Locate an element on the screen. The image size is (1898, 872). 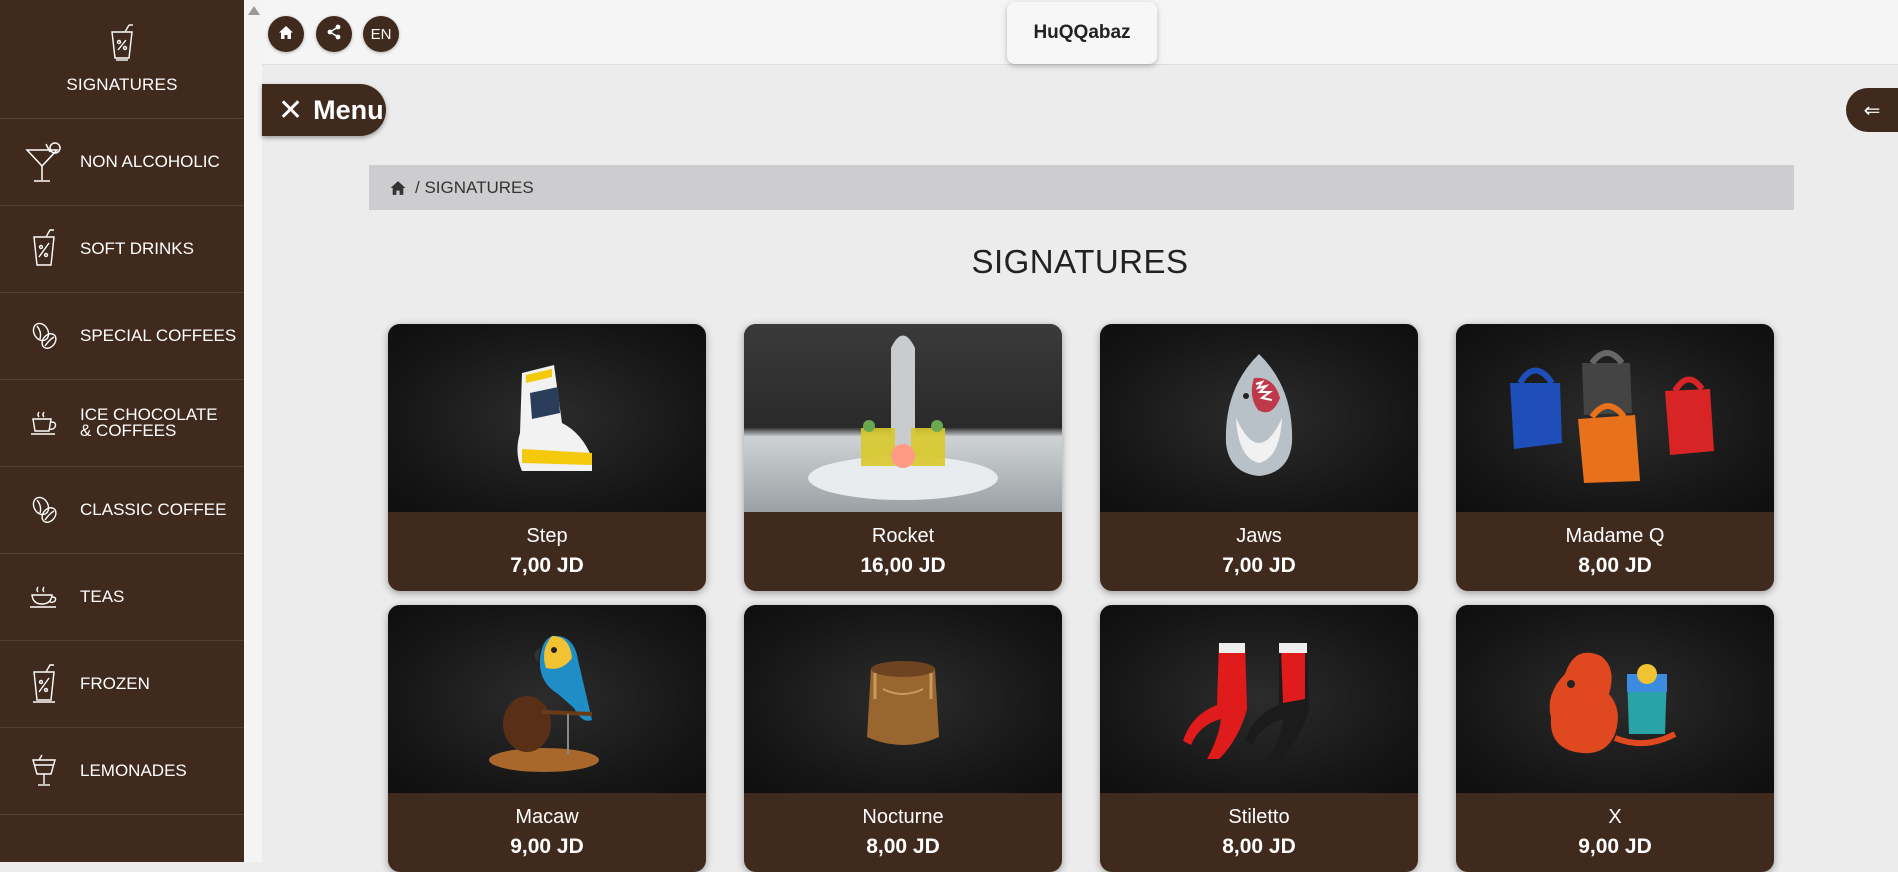
sidebar-item-soft-drinks: SOFT DRINKS is located at coordinates (122, 249).